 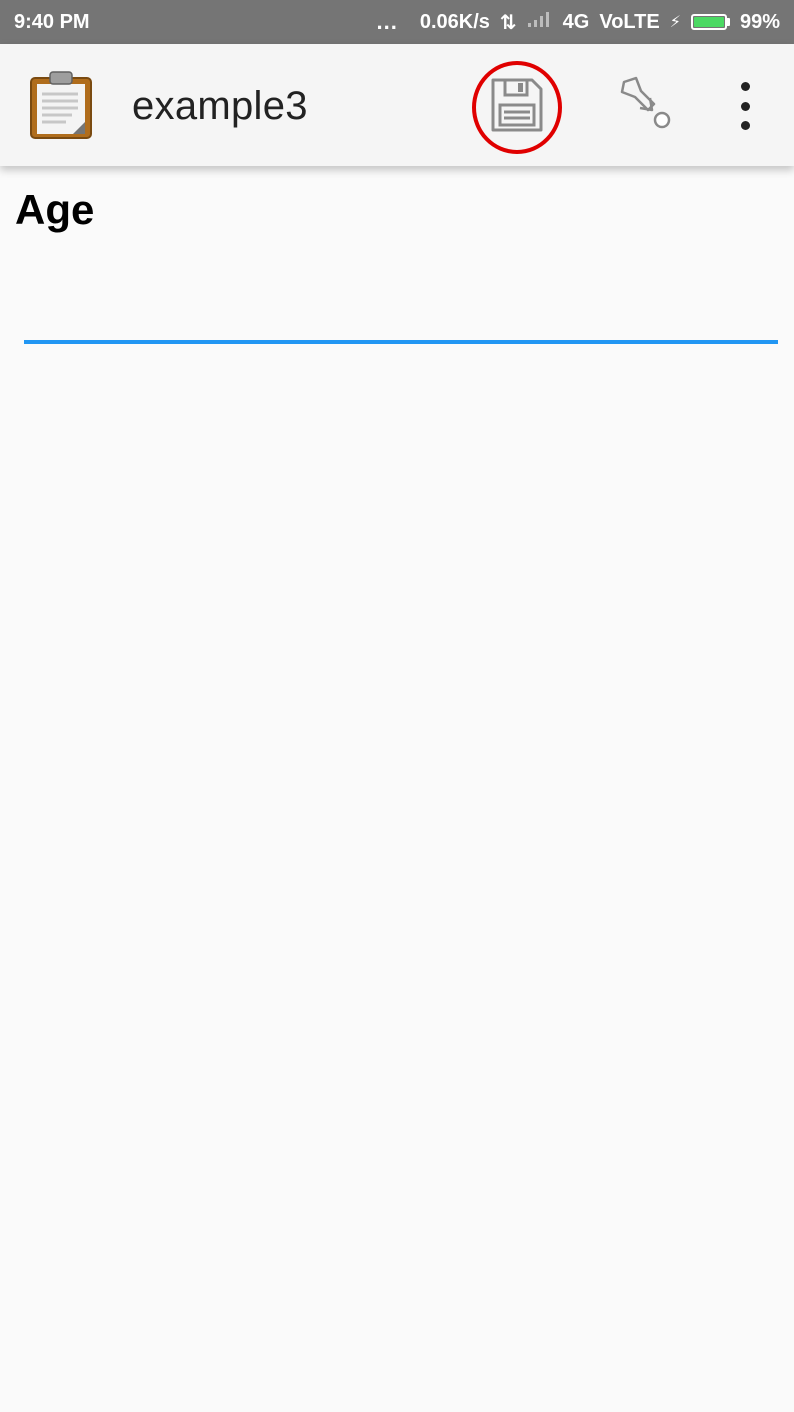 I want to click on data-activity-icon: ⇅, so click(x=508, y=22).